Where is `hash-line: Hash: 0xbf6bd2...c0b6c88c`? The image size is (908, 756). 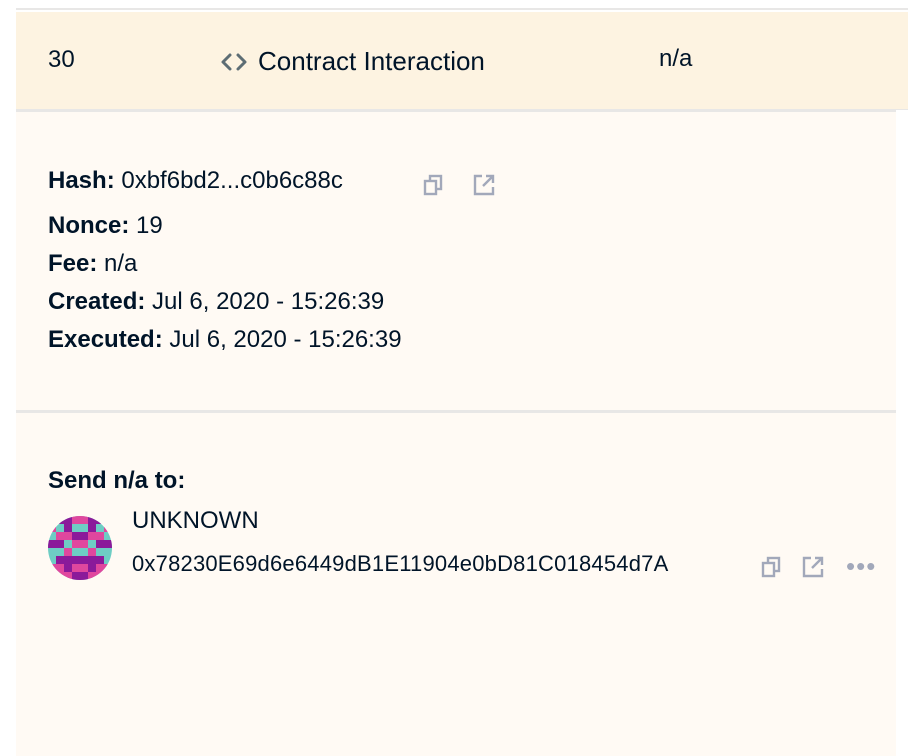 hash-line: Hash: 0xbf6bd2...c0b6c88c is located at coordinates (195, 181).